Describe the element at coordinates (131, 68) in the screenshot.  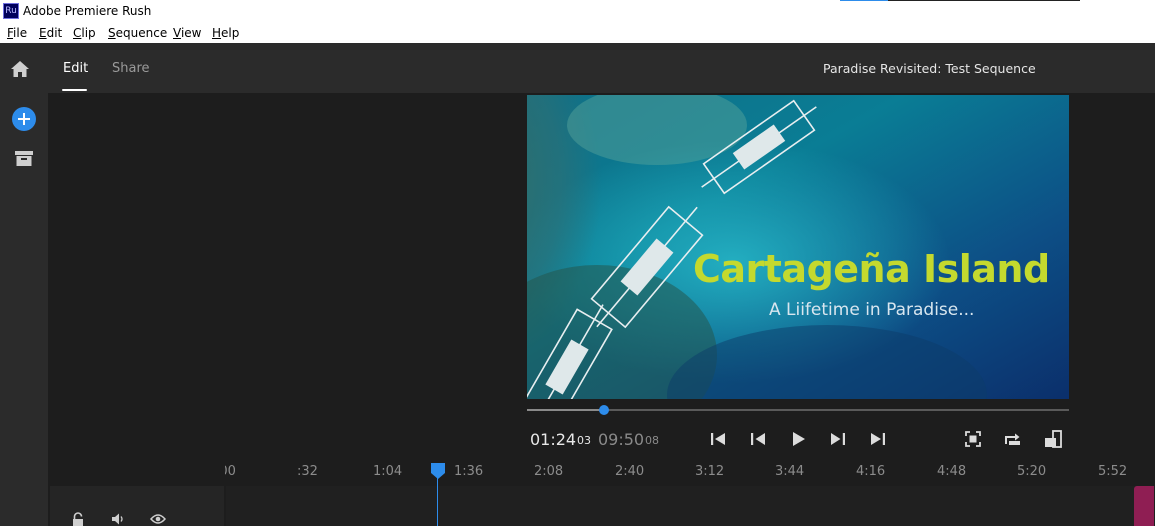
I see `tab-share: Share` at that location.